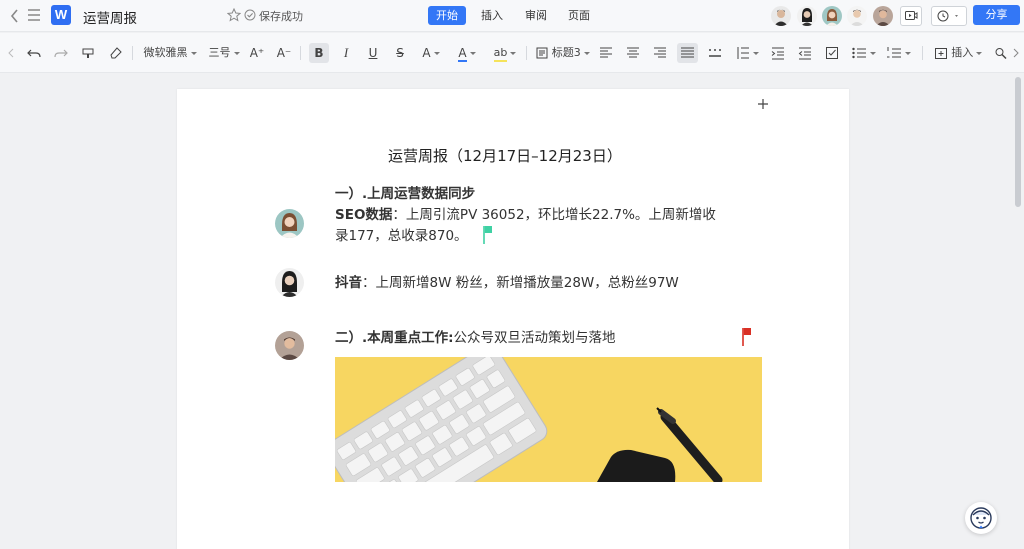 The height and width of the screenshot is (549, 1024). What do you see at coordinates (492, 15) in the screenshot?
I see `tab-insert: 插入` at bounding box center [492, 15].